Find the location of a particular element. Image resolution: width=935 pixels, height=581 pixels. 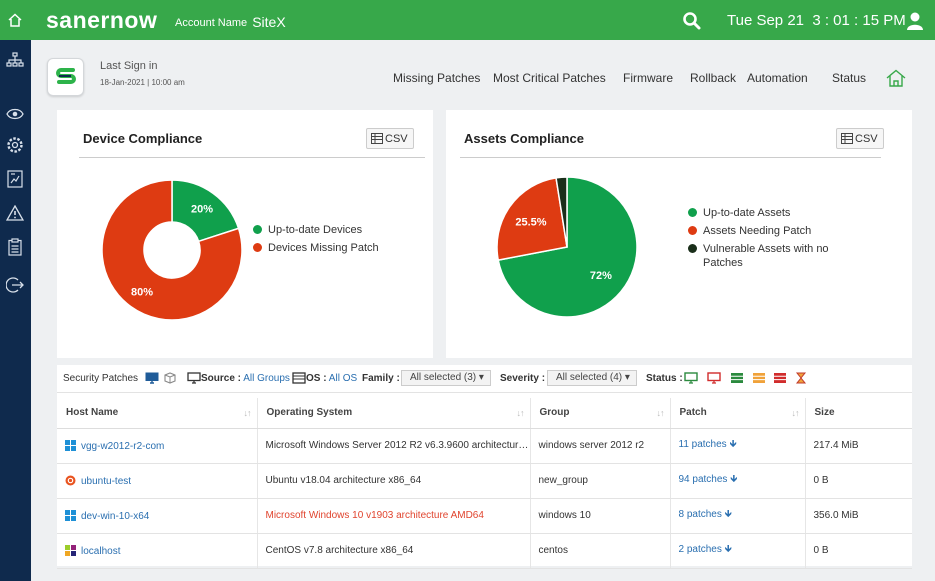

legend-up-to-date-devices: Up-to-date Devices is located at coordinates (307, 230).